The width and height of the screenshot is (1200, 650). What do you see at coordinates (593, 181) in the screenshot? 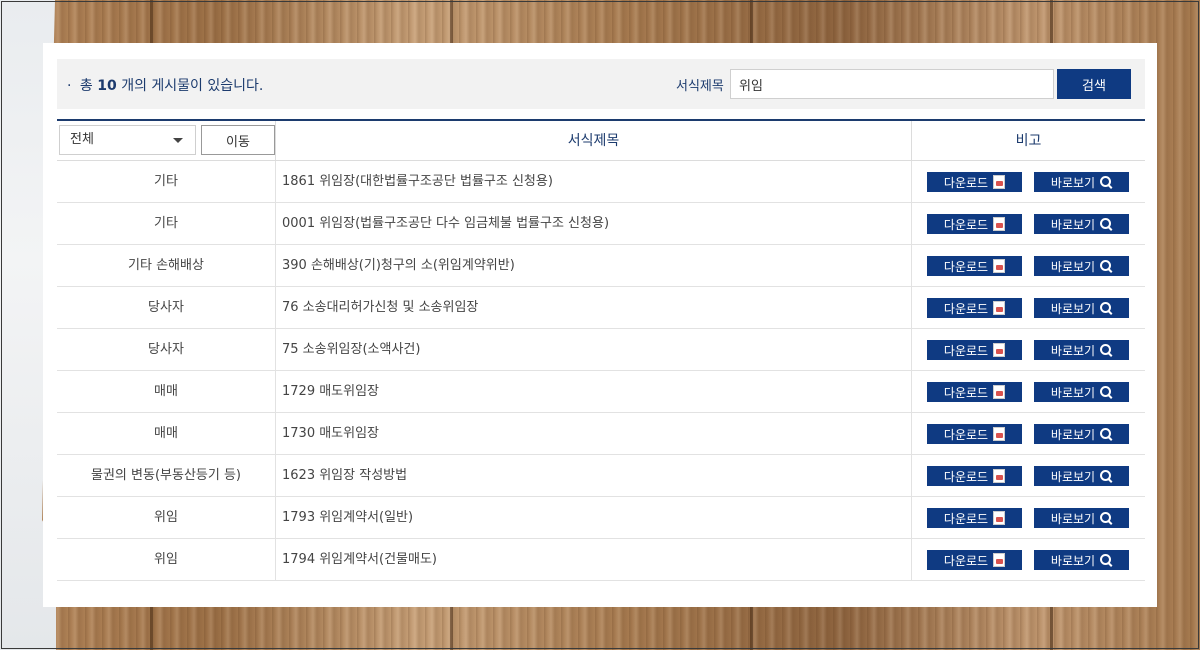
I see `row-title: 1861 위임장(대한법률구조공단 법률구조 신청용)` at bounding box center [593, 181].